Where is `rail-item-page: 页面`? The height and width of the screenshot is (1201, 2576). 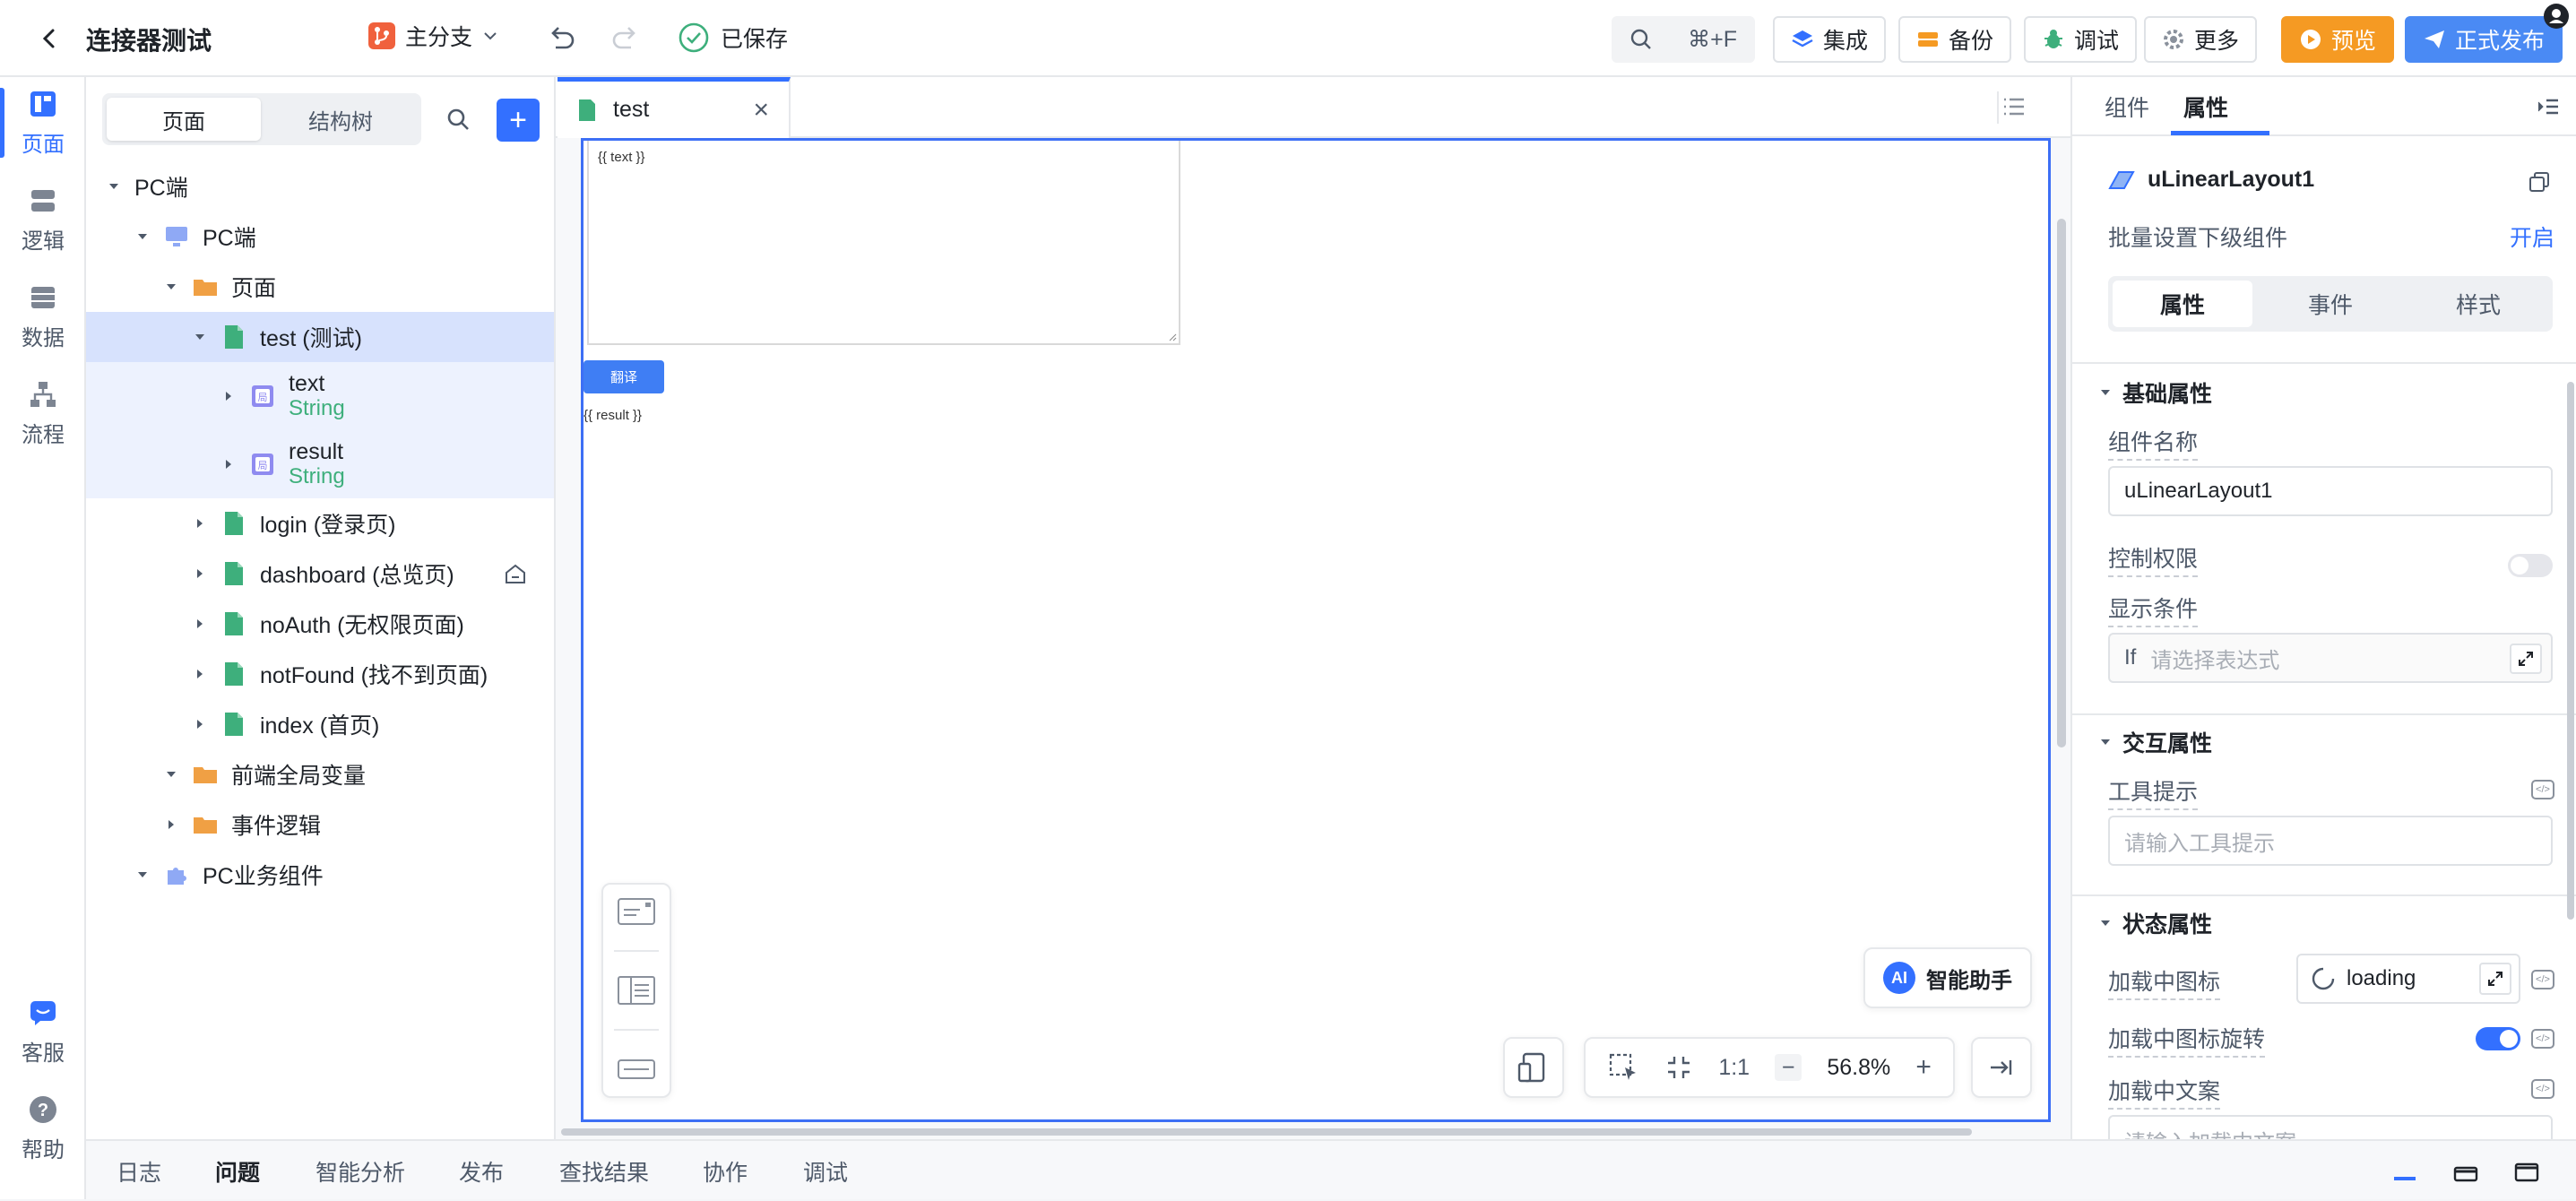 rail-item-page: 页面 is located at coordinates (43, 123).